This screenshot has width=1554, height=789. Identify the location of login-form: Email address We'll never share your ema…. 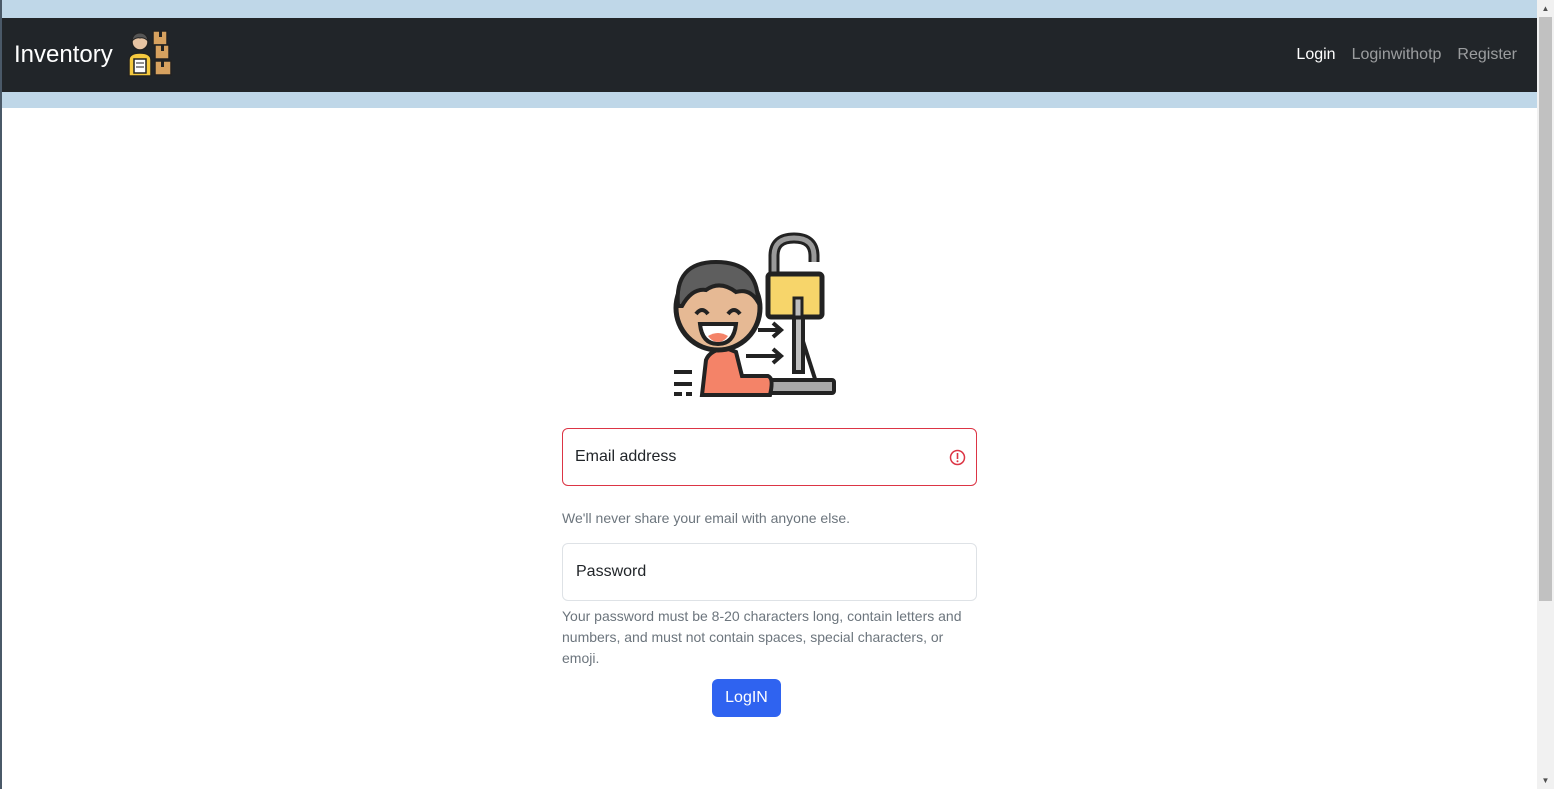
(769, 572).